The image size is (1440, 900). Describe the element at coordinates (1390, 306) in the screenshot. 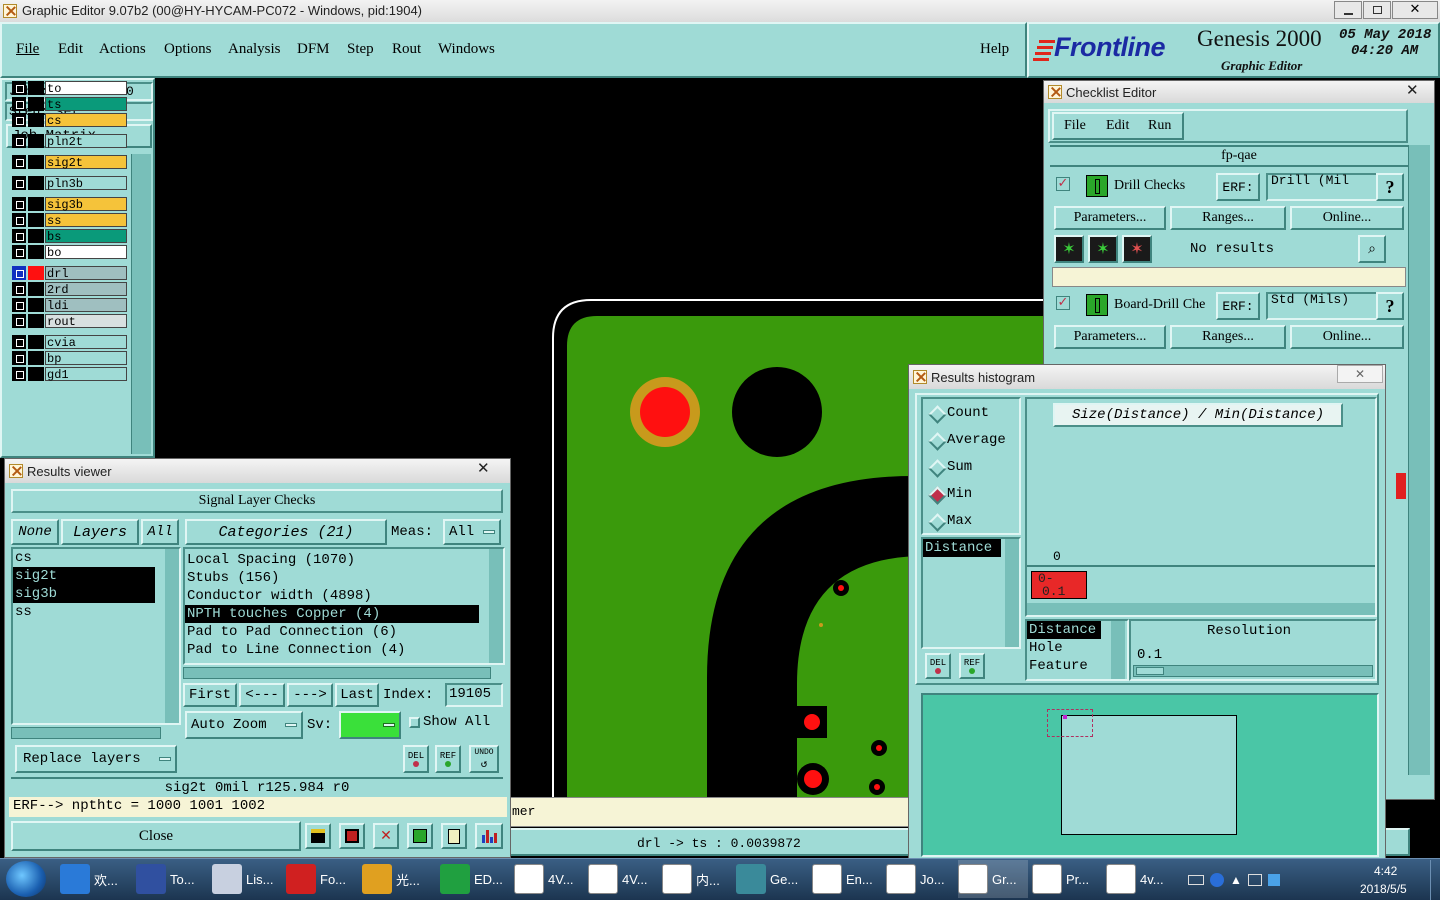

I see `help-button-2: ?` at that location.